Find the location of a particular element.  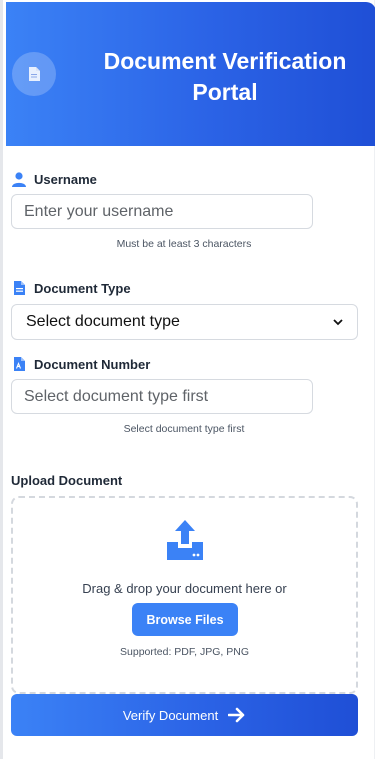

pdf-document-icon is located at coordinates (19, 364).